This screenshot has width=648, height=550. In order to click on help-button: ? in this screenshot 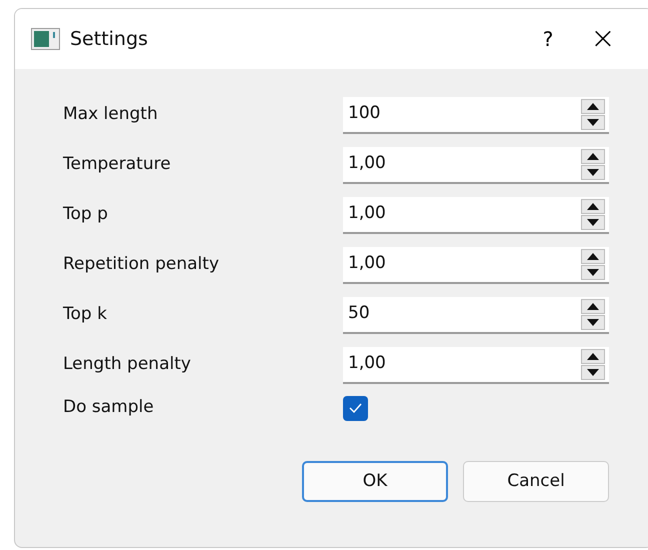, I will do `click(548, 39)`.